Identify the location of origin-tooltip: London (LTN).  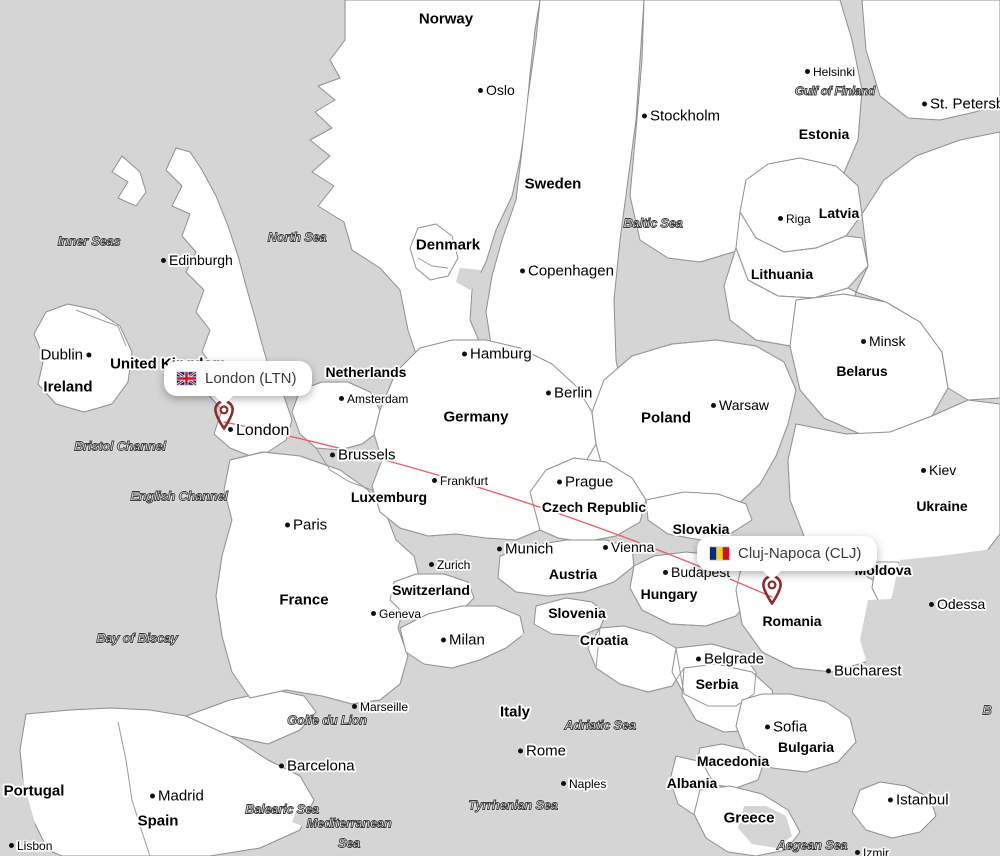
(238, 383).